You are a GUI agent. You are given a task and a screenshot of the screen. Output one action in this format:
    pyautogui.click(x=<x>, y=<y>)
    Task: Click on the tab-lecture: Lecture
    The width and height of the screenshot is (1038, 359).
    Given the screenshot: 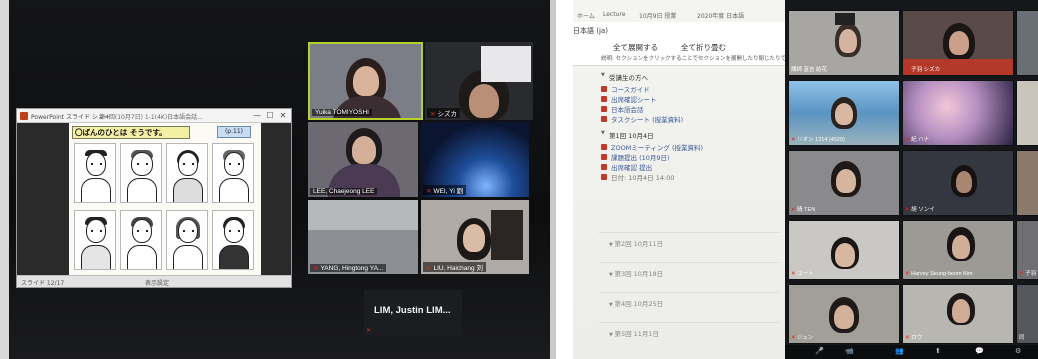 What is the action you would take?
    pyautogui.click(x=614, y=14)
    